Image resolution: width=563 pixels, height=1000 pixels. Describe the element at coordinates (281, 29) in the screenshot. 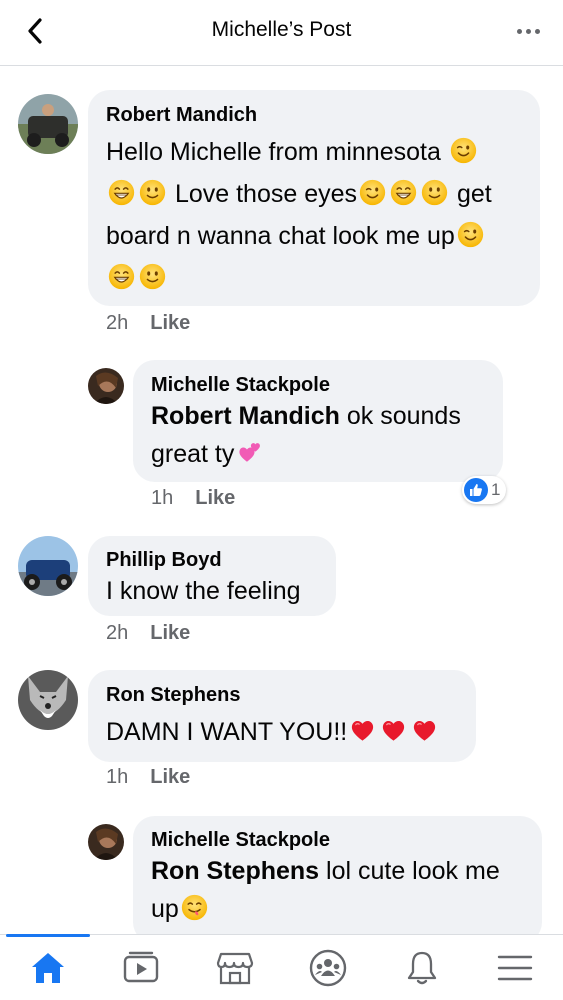

I see `page-title: Michelle’s Post` at that location.